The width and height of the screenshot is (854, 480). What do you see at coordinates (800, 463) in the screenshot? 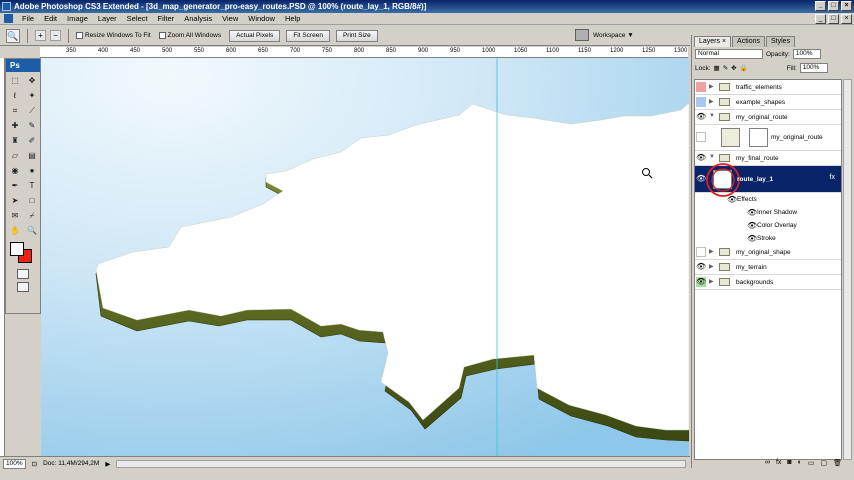
I see `adjustment-layer-icon: ◐` at bounding box center [800, 463].